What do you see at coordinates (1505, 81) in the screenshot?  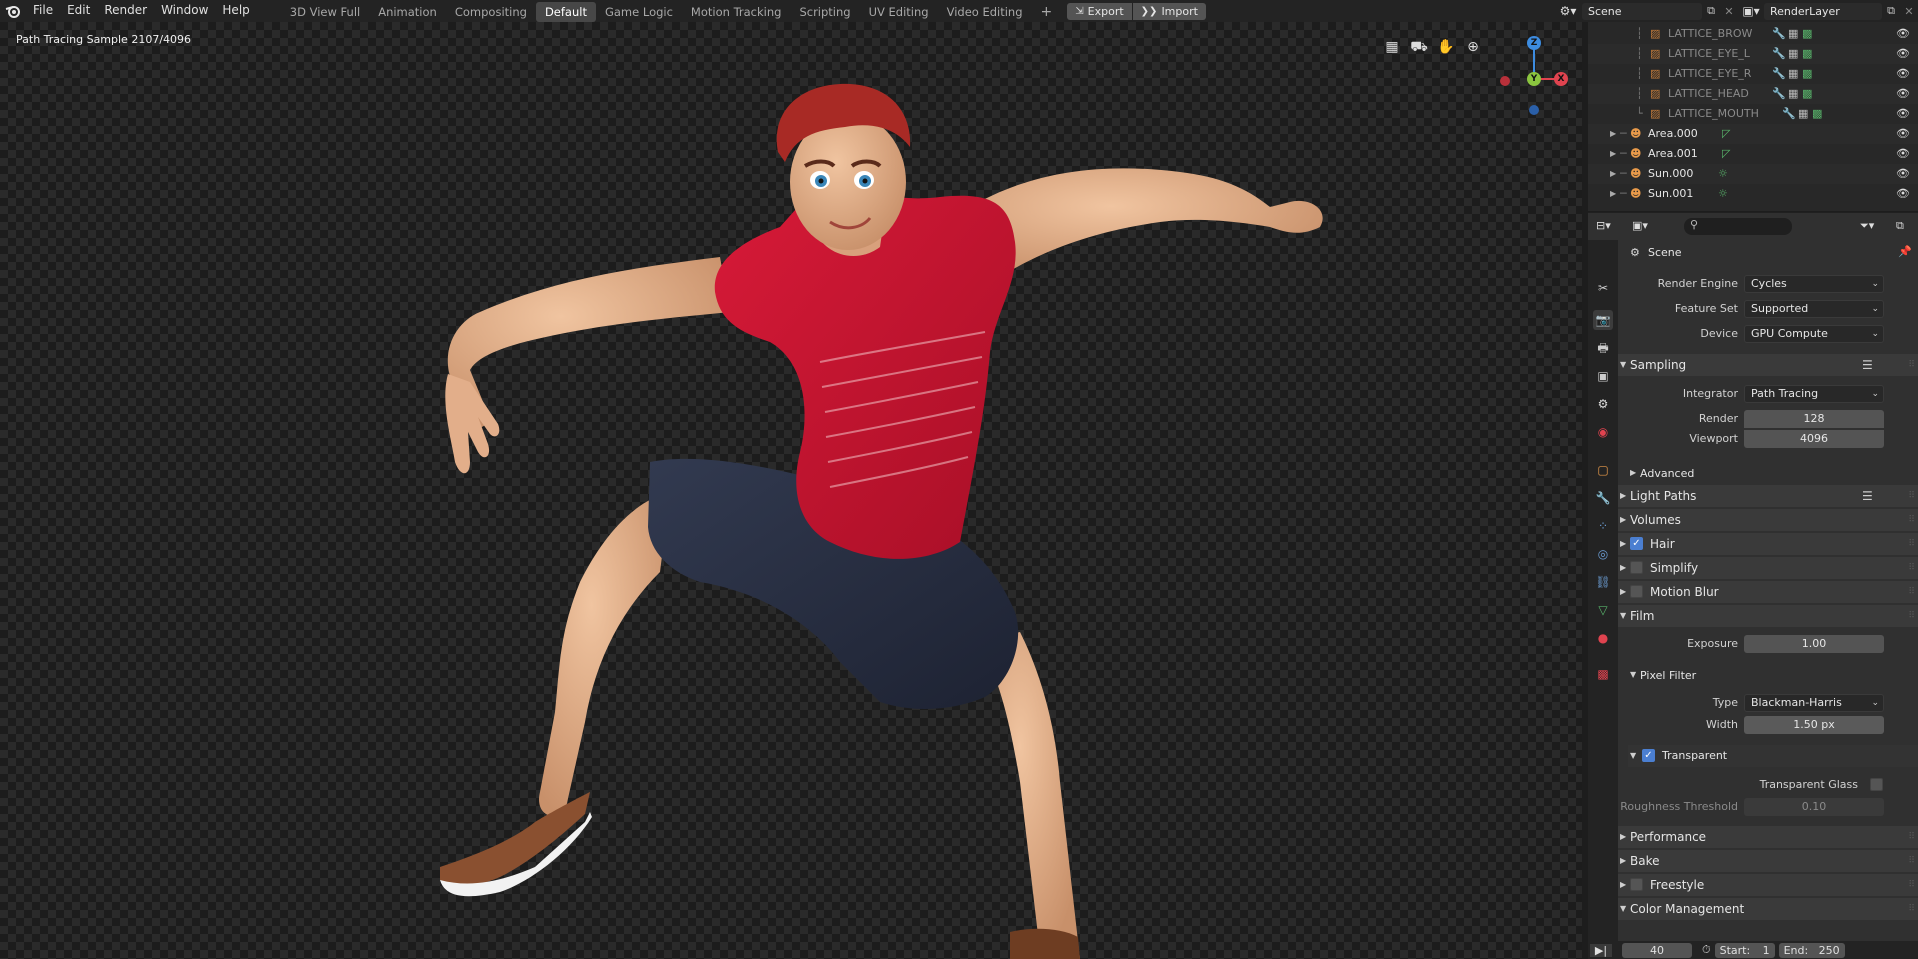 I see `gizmo-neg-x-axis` at bounding box center [1505, 81].